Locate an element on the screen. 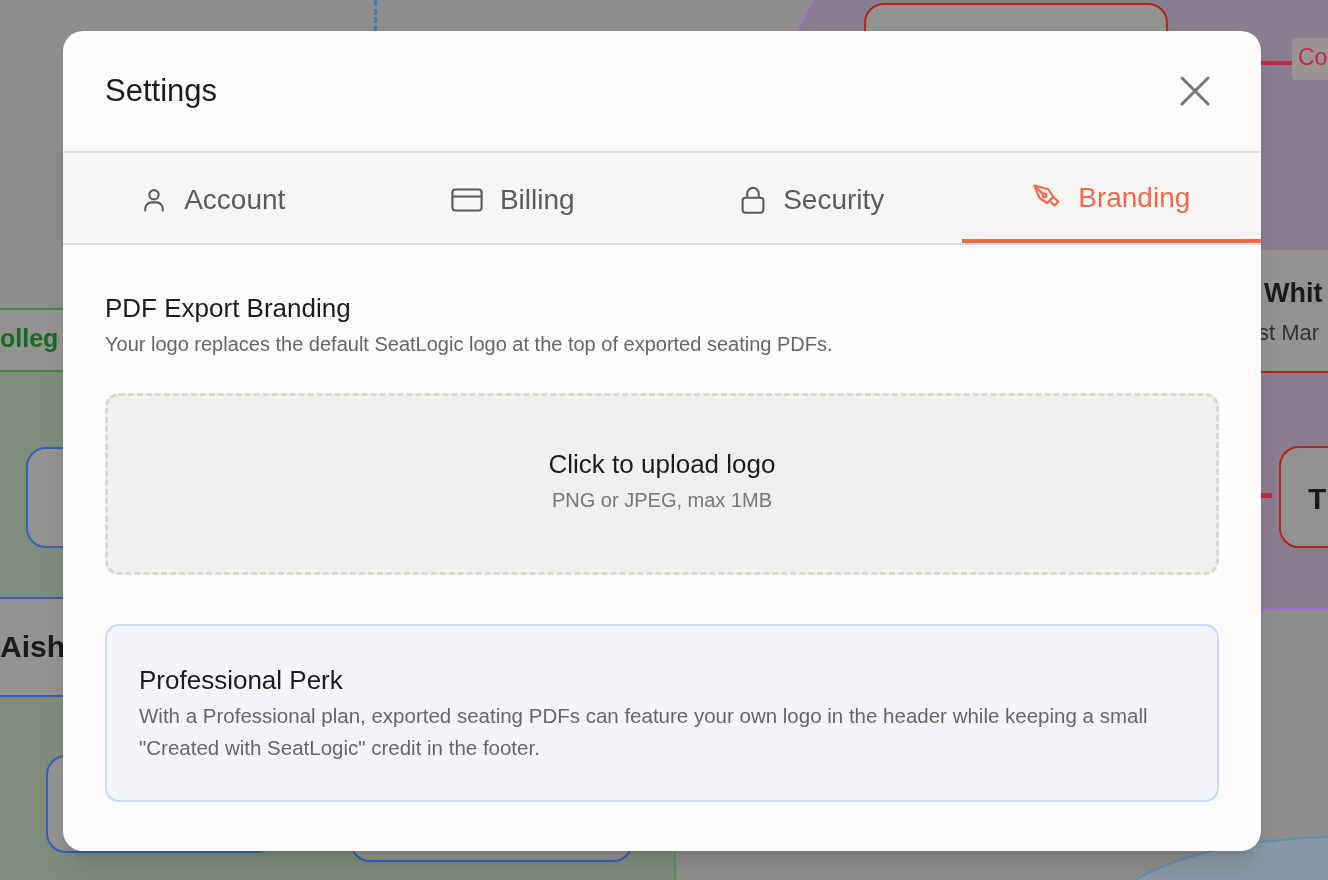  perk-title: Professional Perk is located at coordinates (241, 680).